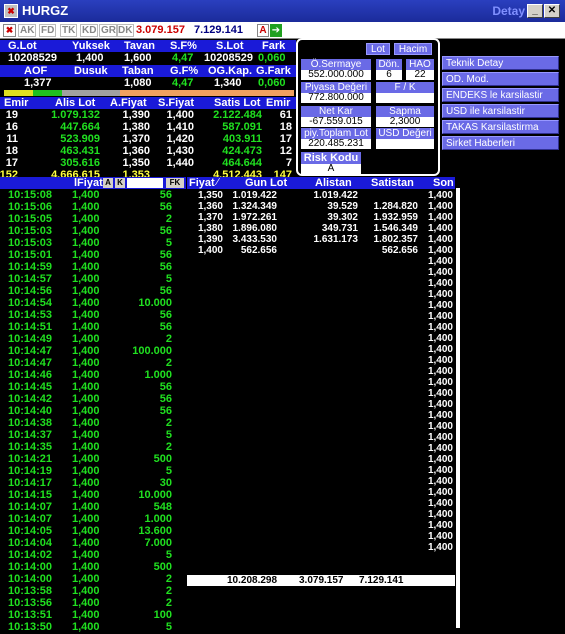 The height and width of the screenshot is (634, 565). I want to click on toolbar-button-kd: KD, so click(89, 30).